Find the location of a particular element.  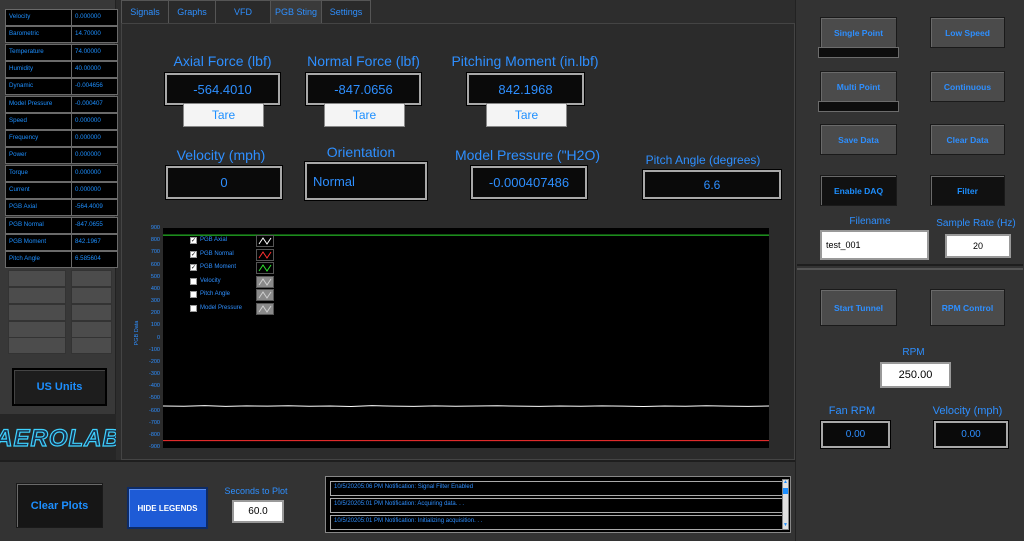

enable-daq-button: Enable DAQ is located at coordinates (858, 190).